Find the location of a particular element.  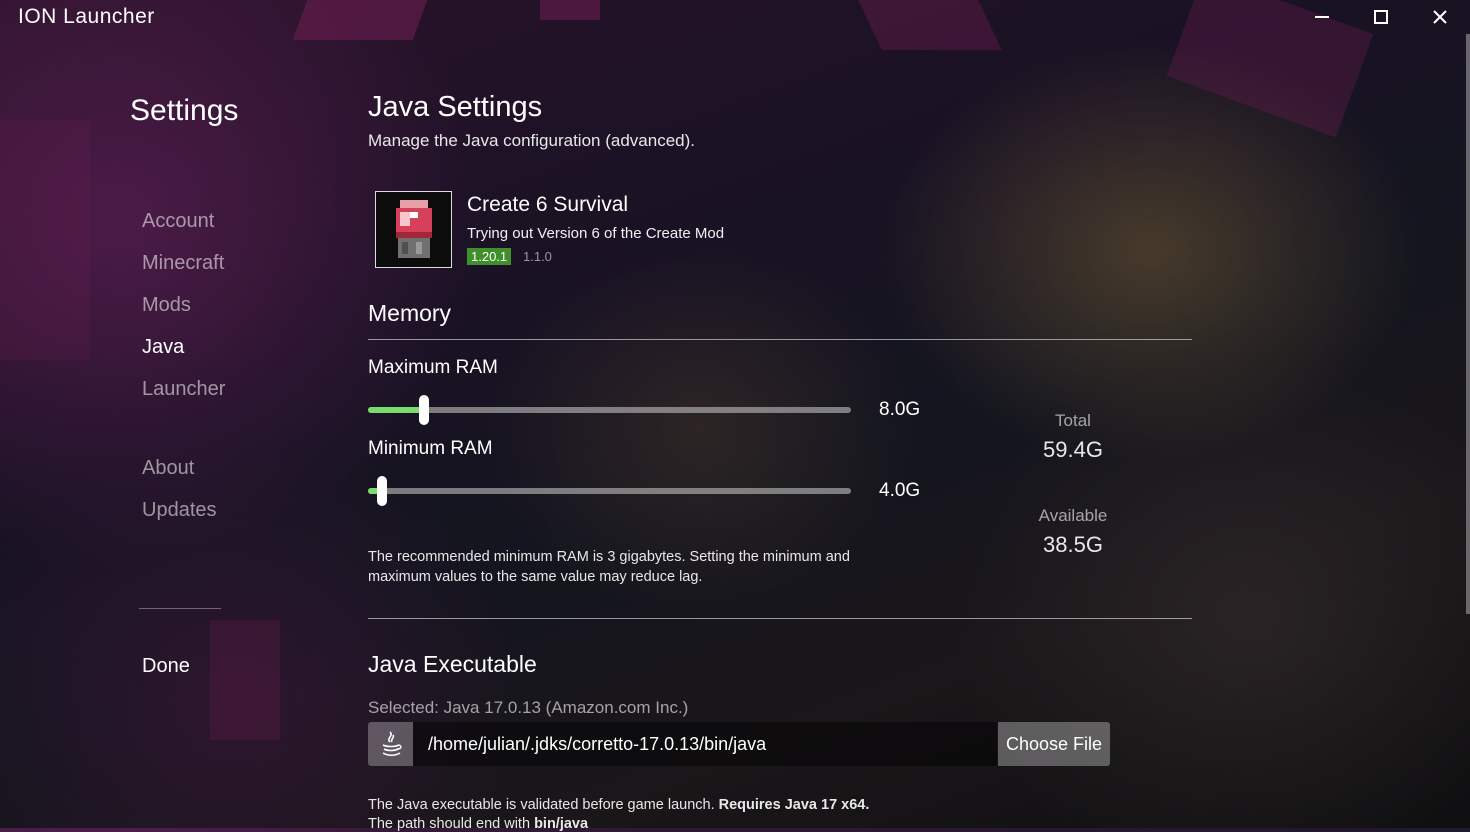

sidebar-divider is located at coordinates (180, 608).